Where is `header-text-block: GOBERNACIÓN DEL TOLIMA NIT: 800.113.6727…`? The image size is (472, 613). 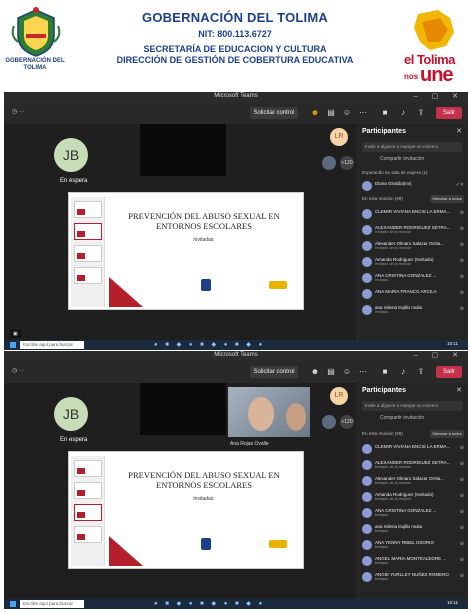 header-text-block: GOBERNACIÓN DEL TOLIMA NIT: 800.113.6727… is located at coordinates (235, 37).